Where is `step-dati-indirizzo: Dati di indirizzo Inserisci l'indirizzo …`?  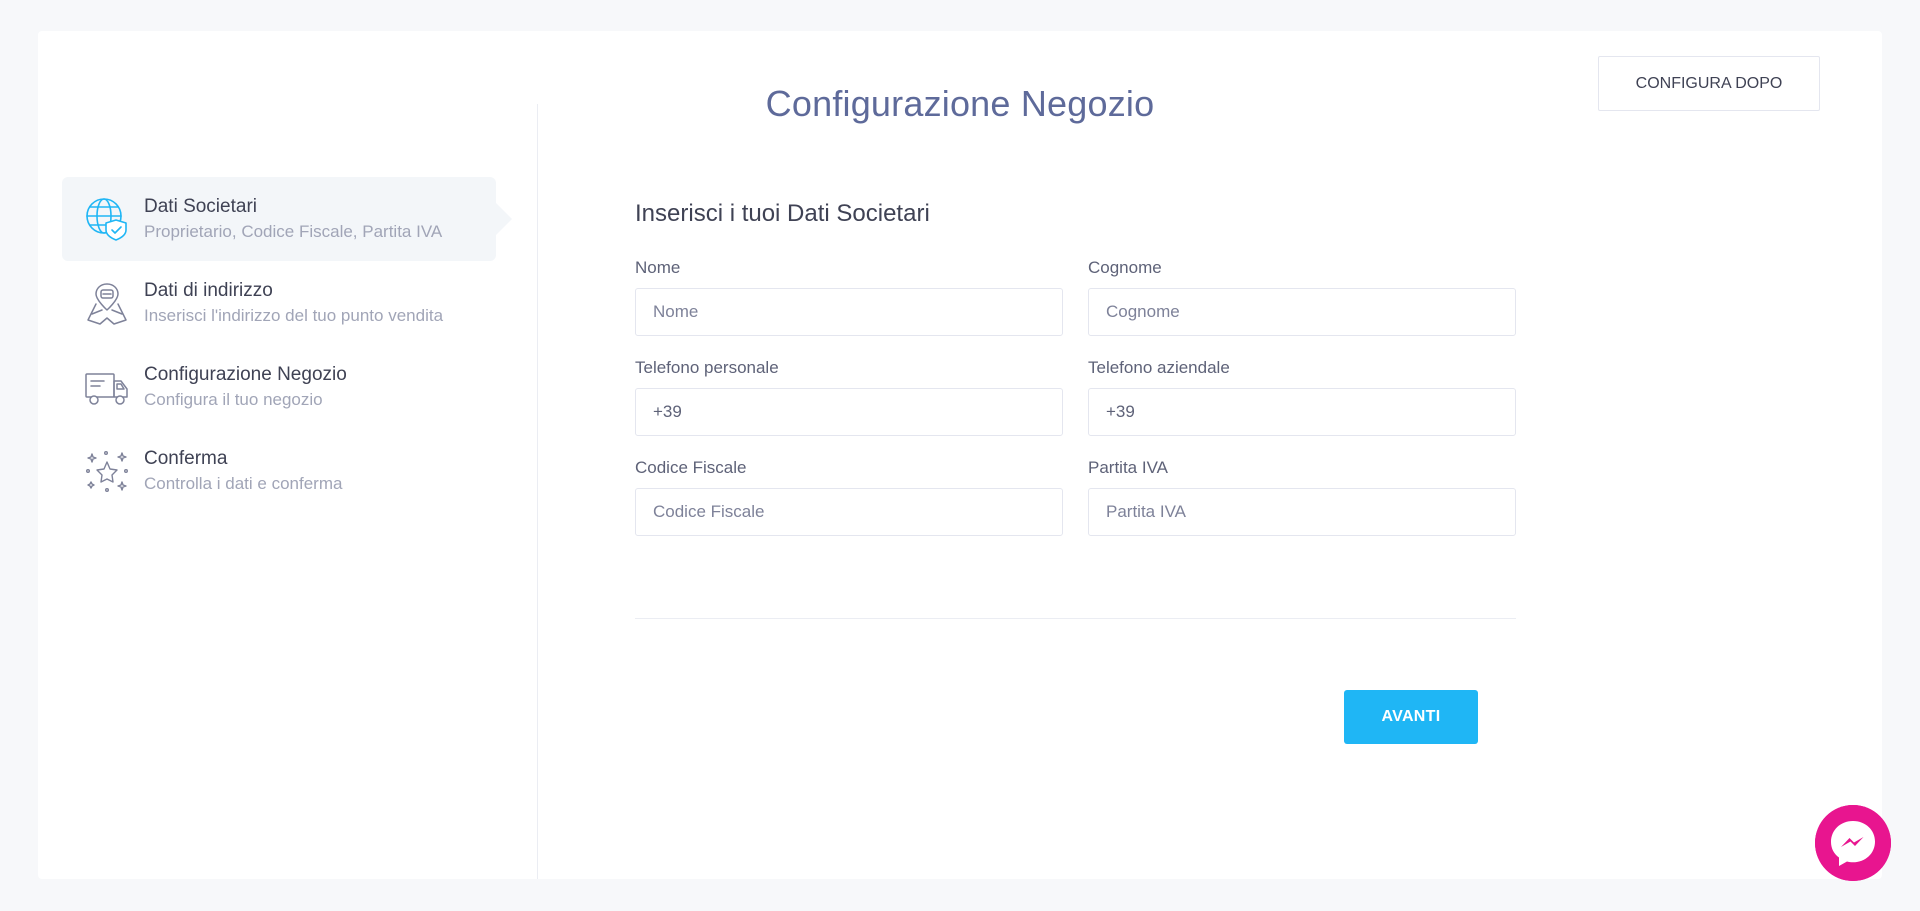
step-dati-indirizzo: Dati di indirizzo Inserisci l'indirizzo … is located at coordinates (279, 303).